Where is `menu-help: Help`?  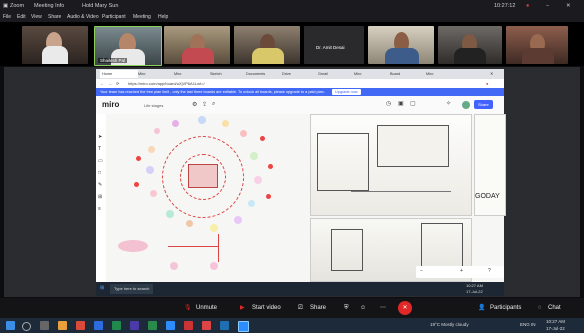
menu-help: Help is located at coordinates (163, 17).